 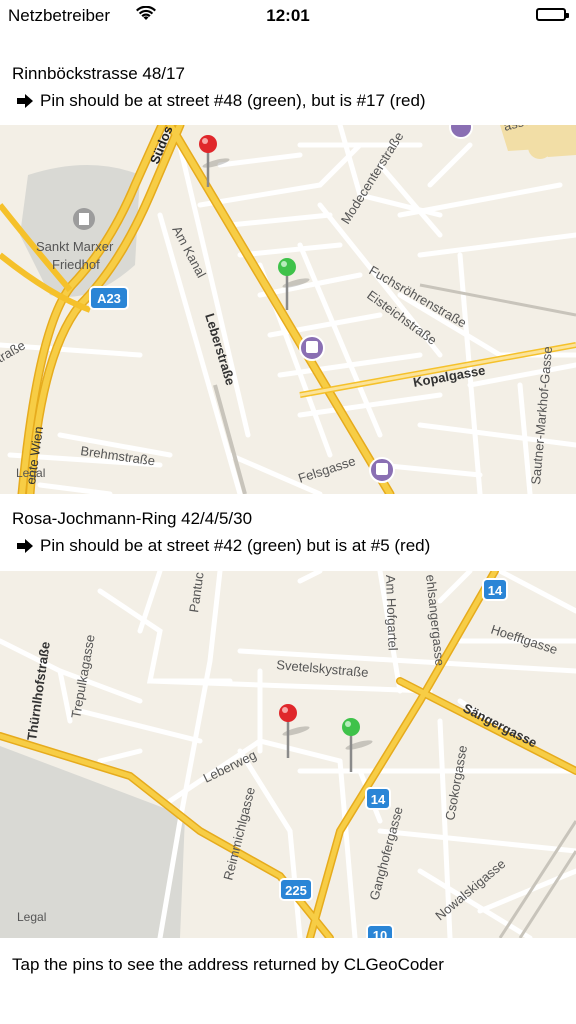 I want to click on svg-text: Am Hofgartel, so click(x=392, y=613).